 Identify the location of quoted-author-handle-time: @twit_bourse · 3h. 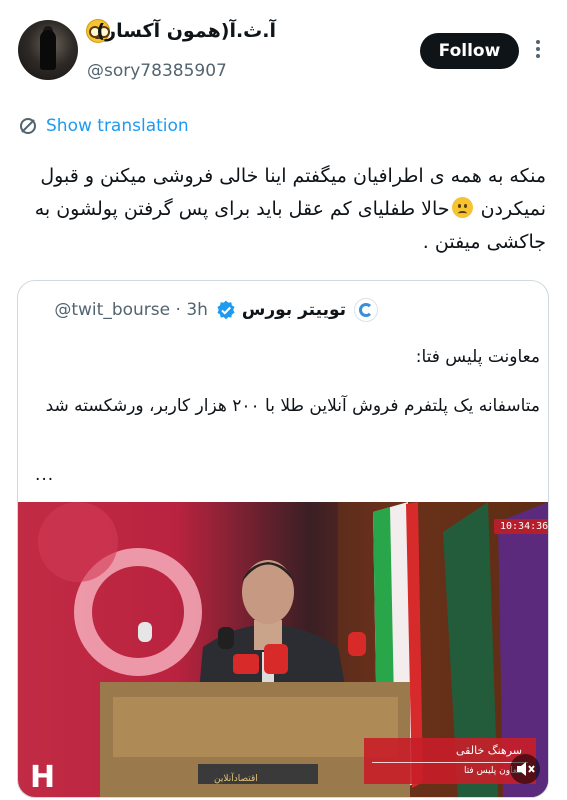
(131, 310).